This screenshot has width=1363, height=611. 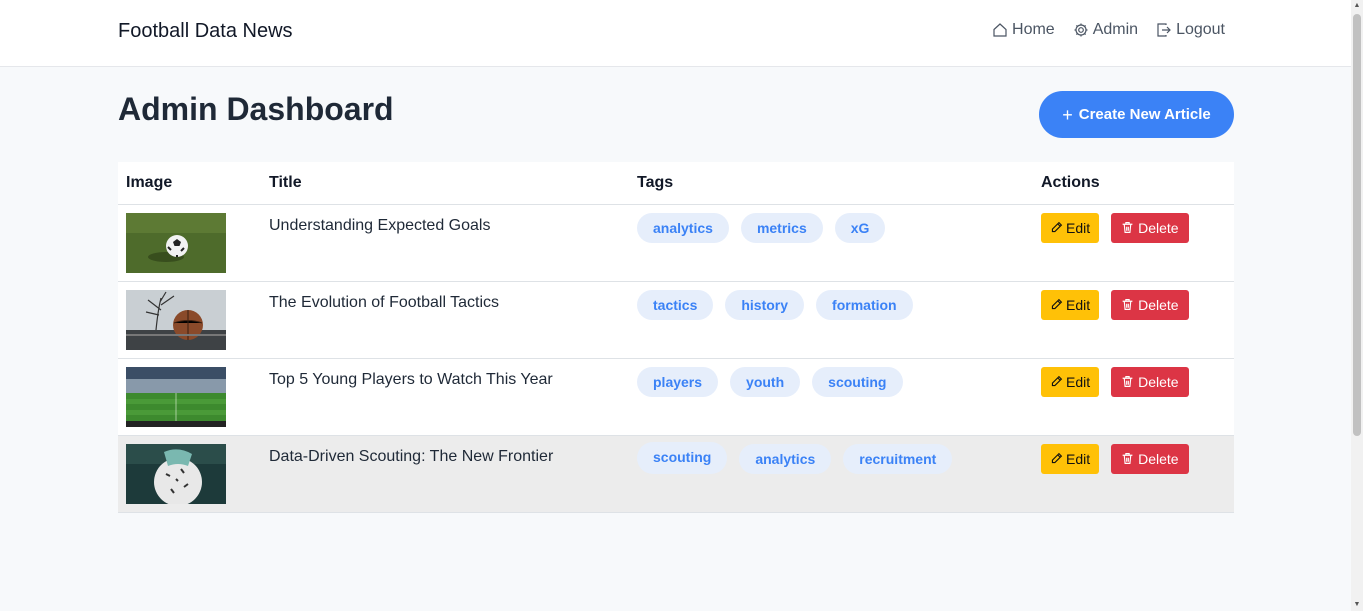 What do you see at coordinates (1081, 30) in the screenshot?
I see `gear-icon` at bounding box center [1081, 30].